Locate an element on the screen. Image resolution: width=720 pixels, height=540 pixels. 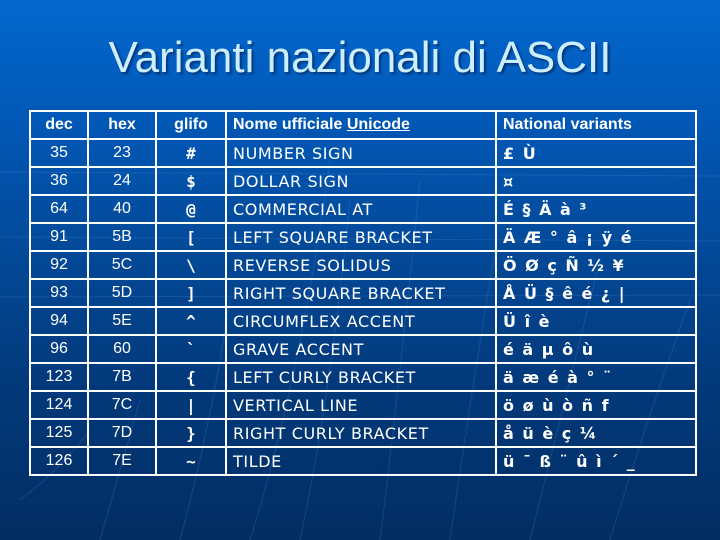
cell-glyph: $ is located at coordinates (191, 181).